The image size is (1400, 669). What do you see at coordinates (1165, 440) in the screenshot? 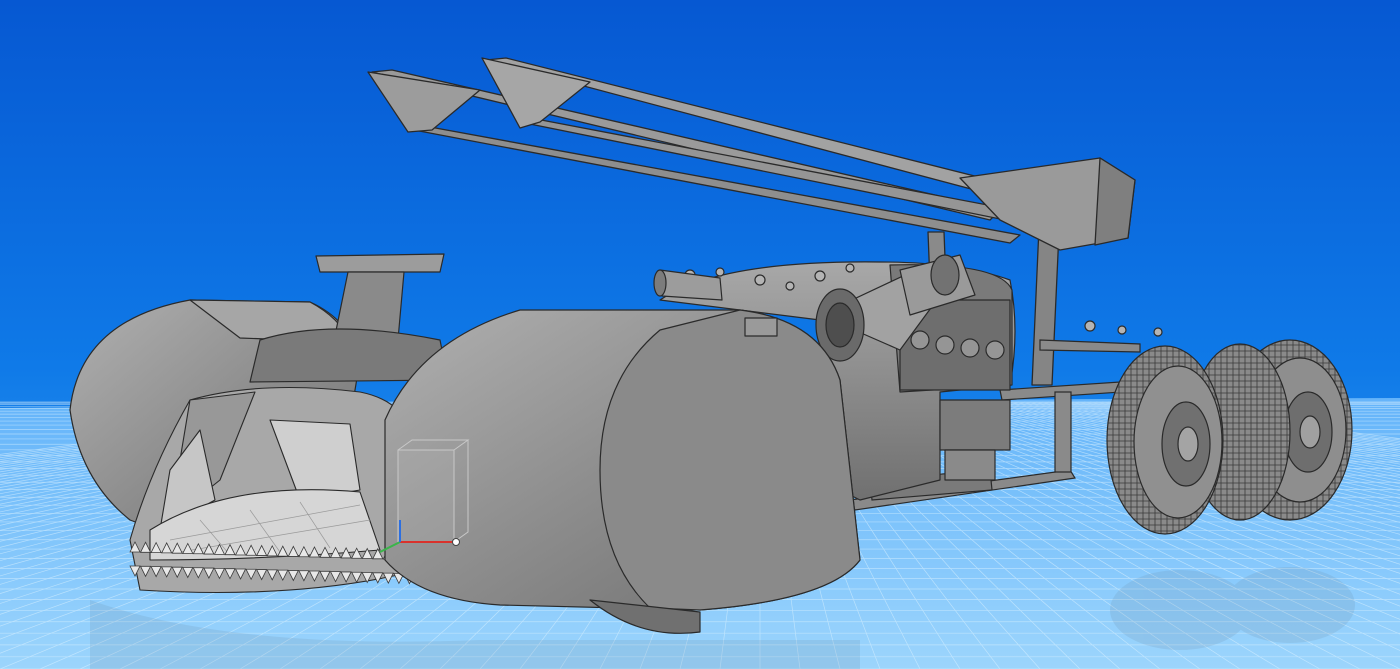
I see `rear-wheel-outer` at bounding box center [1165, 440].